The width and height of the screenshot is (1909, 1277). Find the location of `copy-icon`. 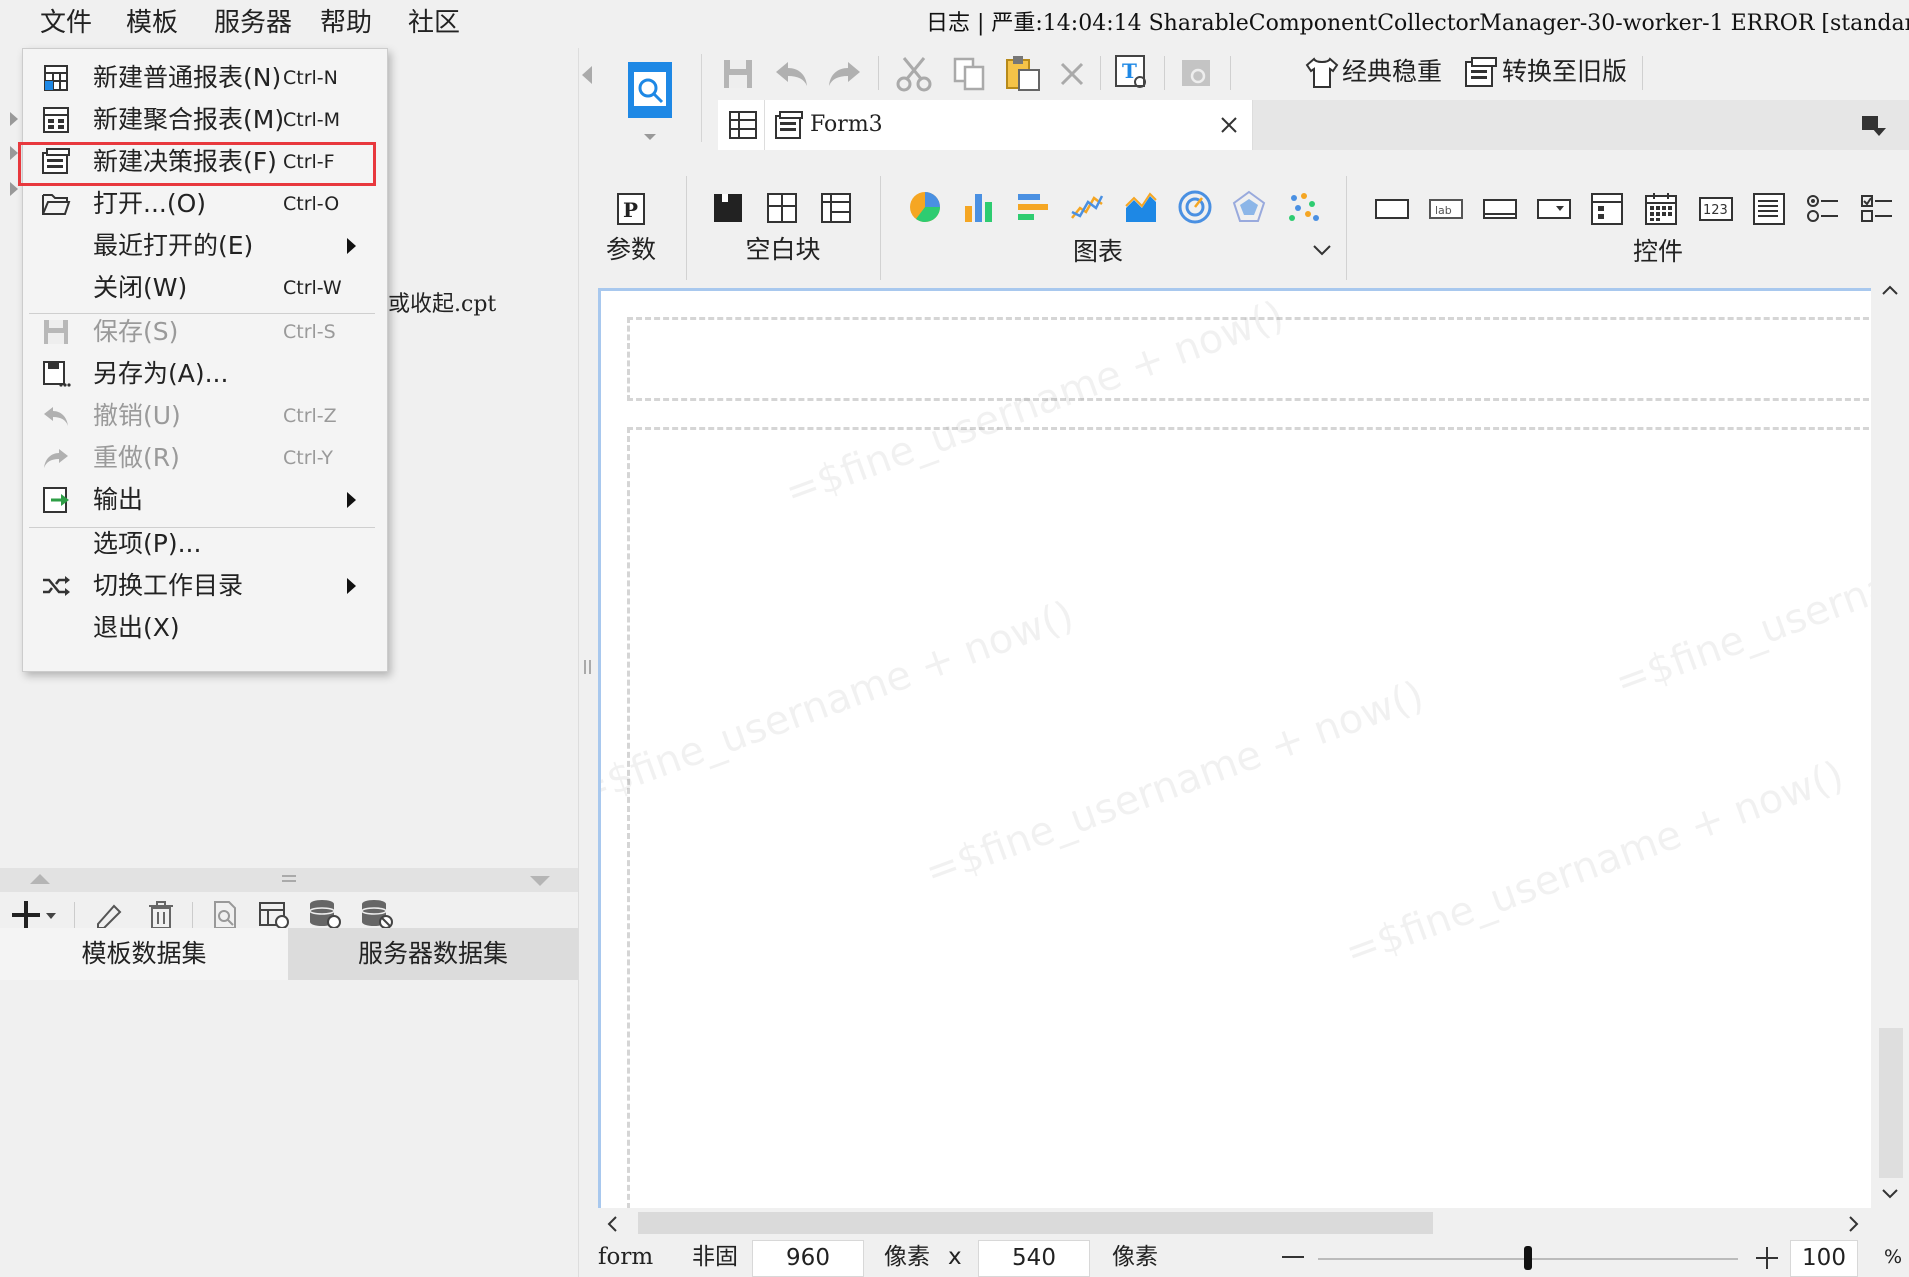

copy-icon is located at coordinates (970, 74).